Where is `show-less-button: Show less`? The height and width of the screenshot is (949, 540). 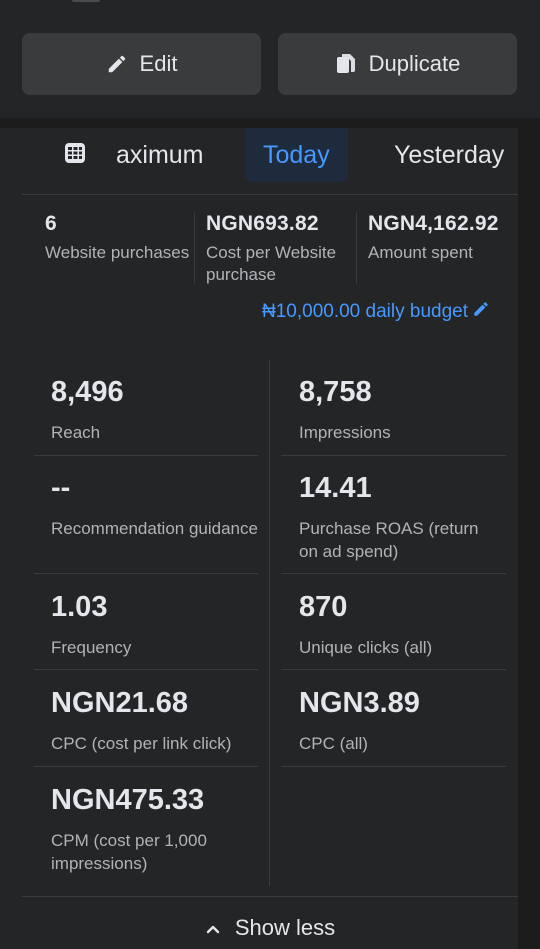 show-less-button: Show less is located at coordinates (270, 928).